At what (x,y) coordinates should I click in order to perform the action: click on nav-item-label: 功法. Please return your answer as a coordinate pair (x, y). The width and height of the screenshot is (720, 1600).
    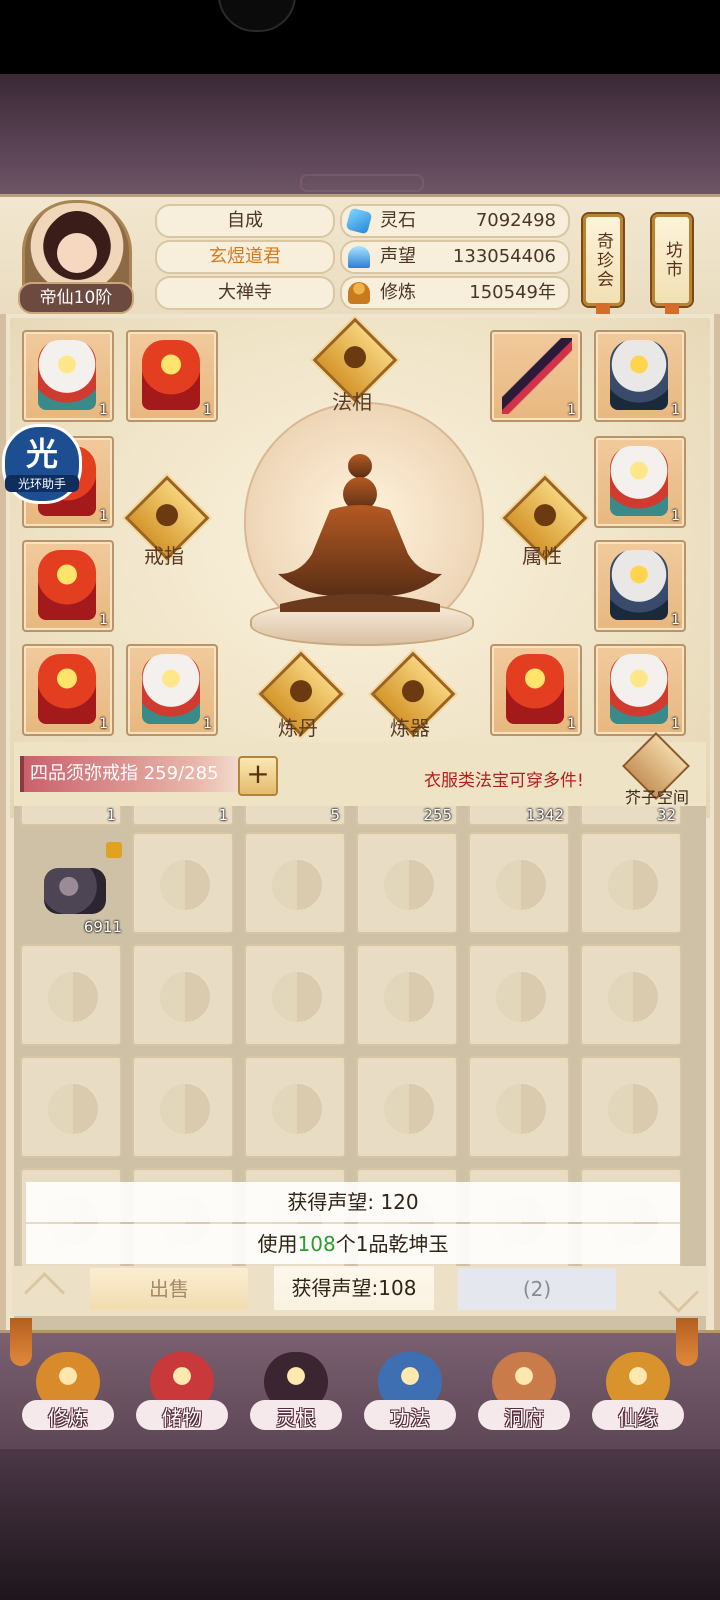
    Looking at the image, I should click on (410, 1418).